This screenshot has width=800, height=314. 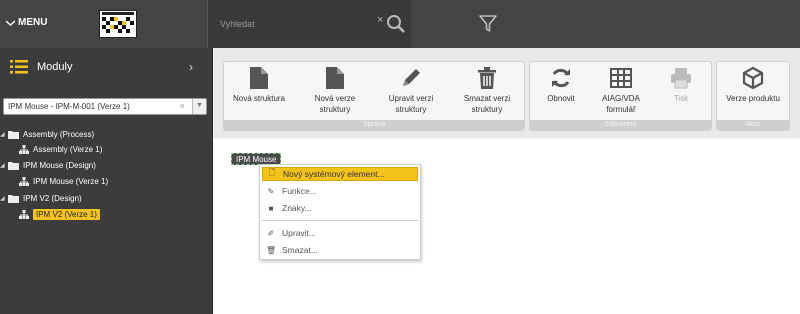 What do you see at coordinates (374, 125) in the screenshot?
I see `ribbon-group-title: Správa` at bounding box center [374, 125].